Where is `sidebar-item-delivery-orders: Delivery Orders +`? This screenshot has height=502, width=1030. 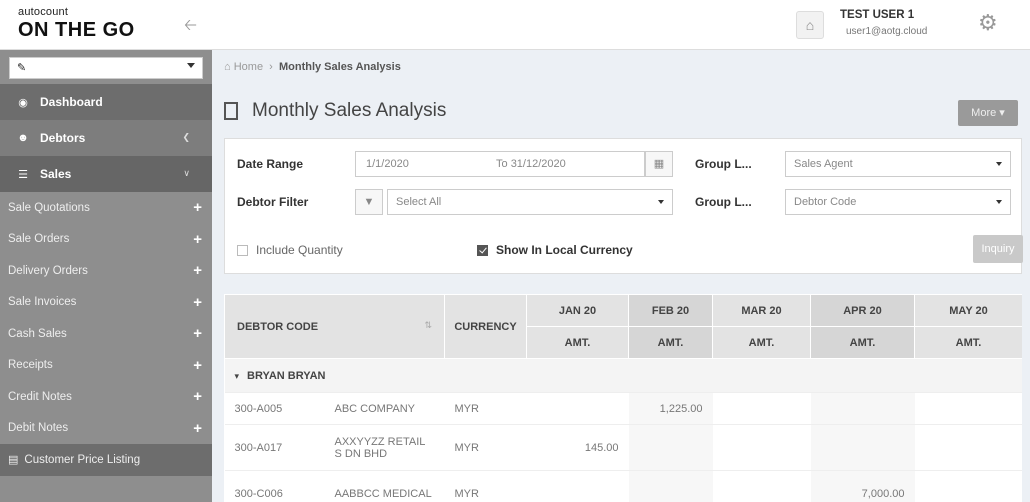
sidebar-item-delivery-orders: Delivery Orders + is located at coordinates (106, 271).